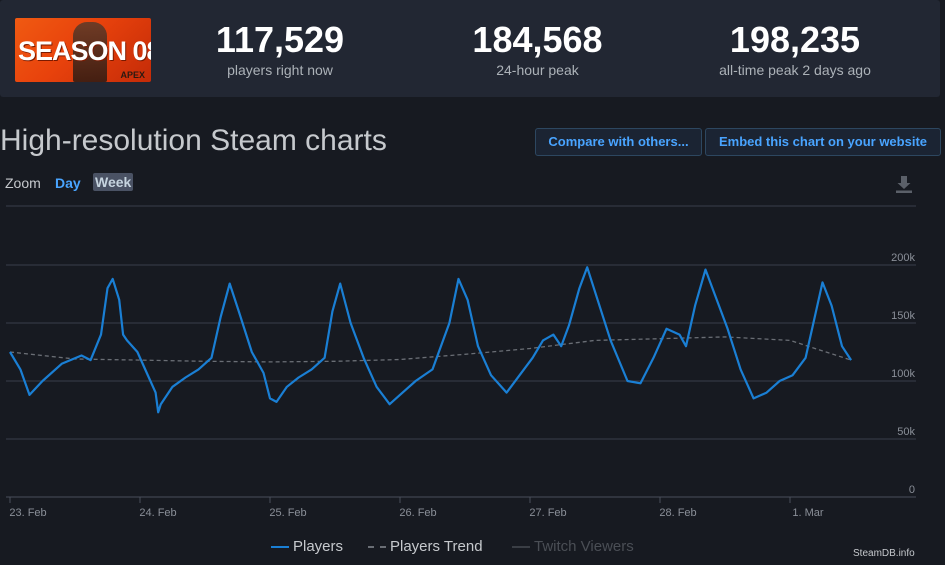 The width and height of the screenshot is (945, 565). I want to click on x-tick-label: 27. Feb, so click(547, 513).